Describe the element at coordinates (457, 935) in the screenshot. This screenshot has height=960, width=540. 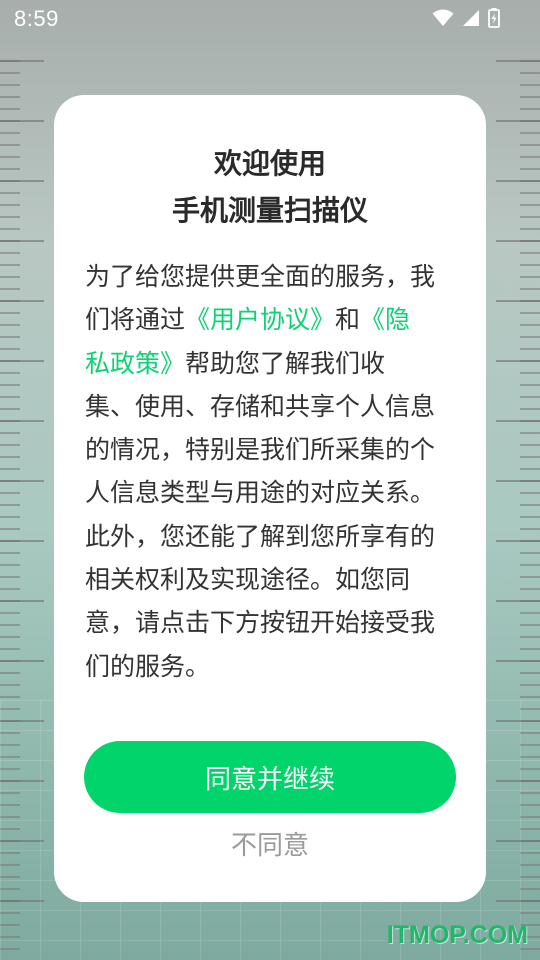
I see `watermark-logo: ITMOP.COM` at that location.